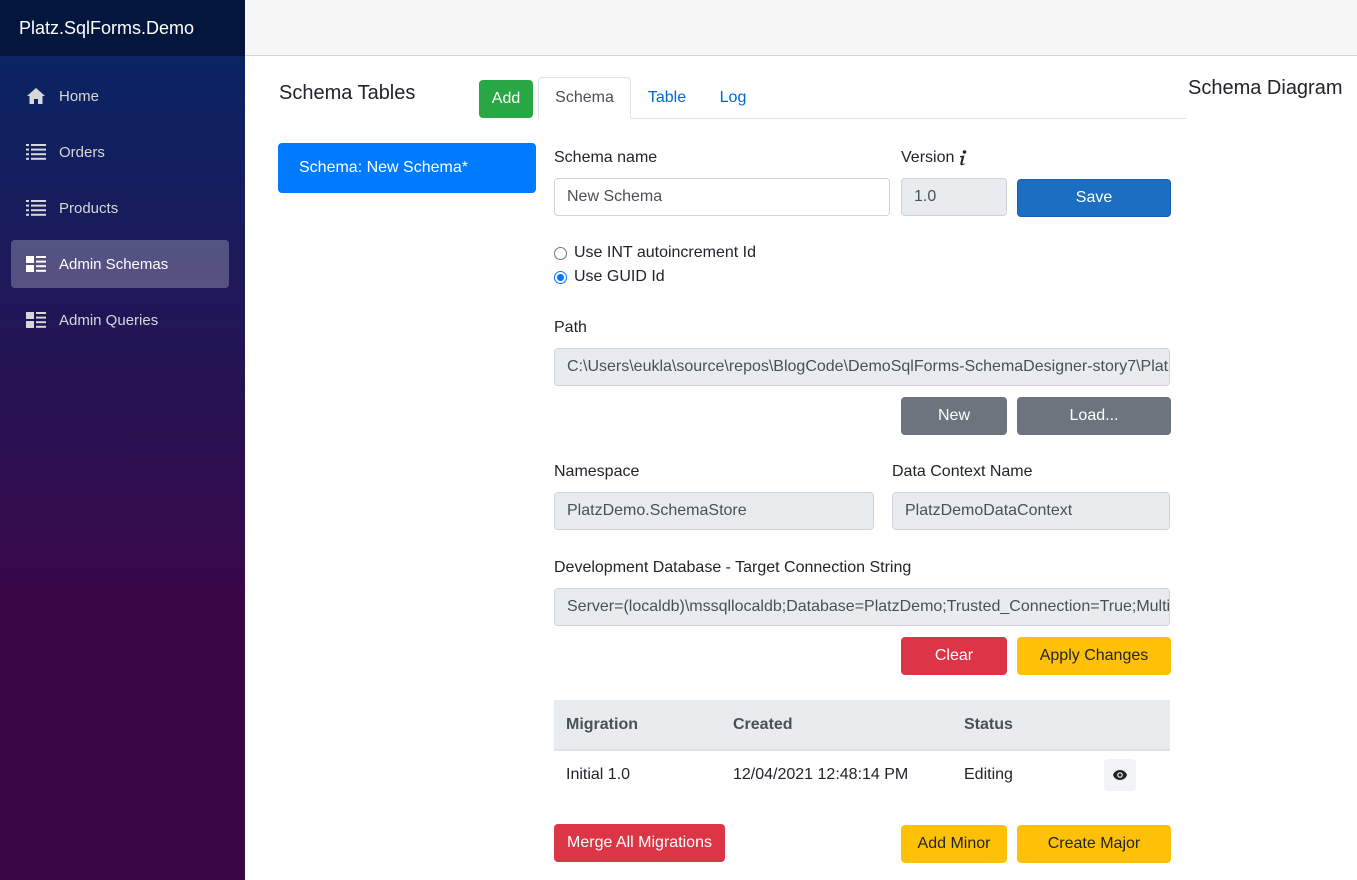 The width and height of the screenshot is (1357, 880). I want to click on schema-tables-title: Schema Tables, so click(347, 93).